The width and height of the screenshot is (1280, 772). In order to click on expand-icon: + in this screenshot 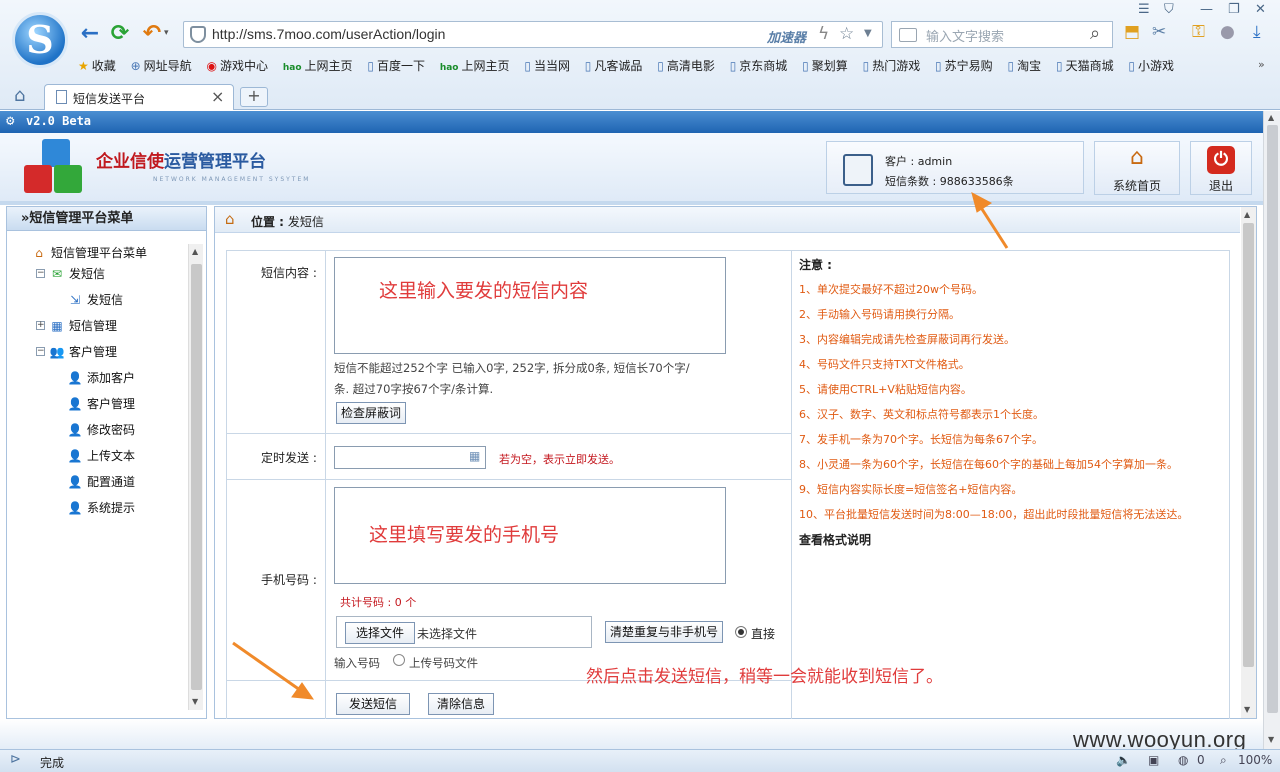, I will do `click(40, 325)`.